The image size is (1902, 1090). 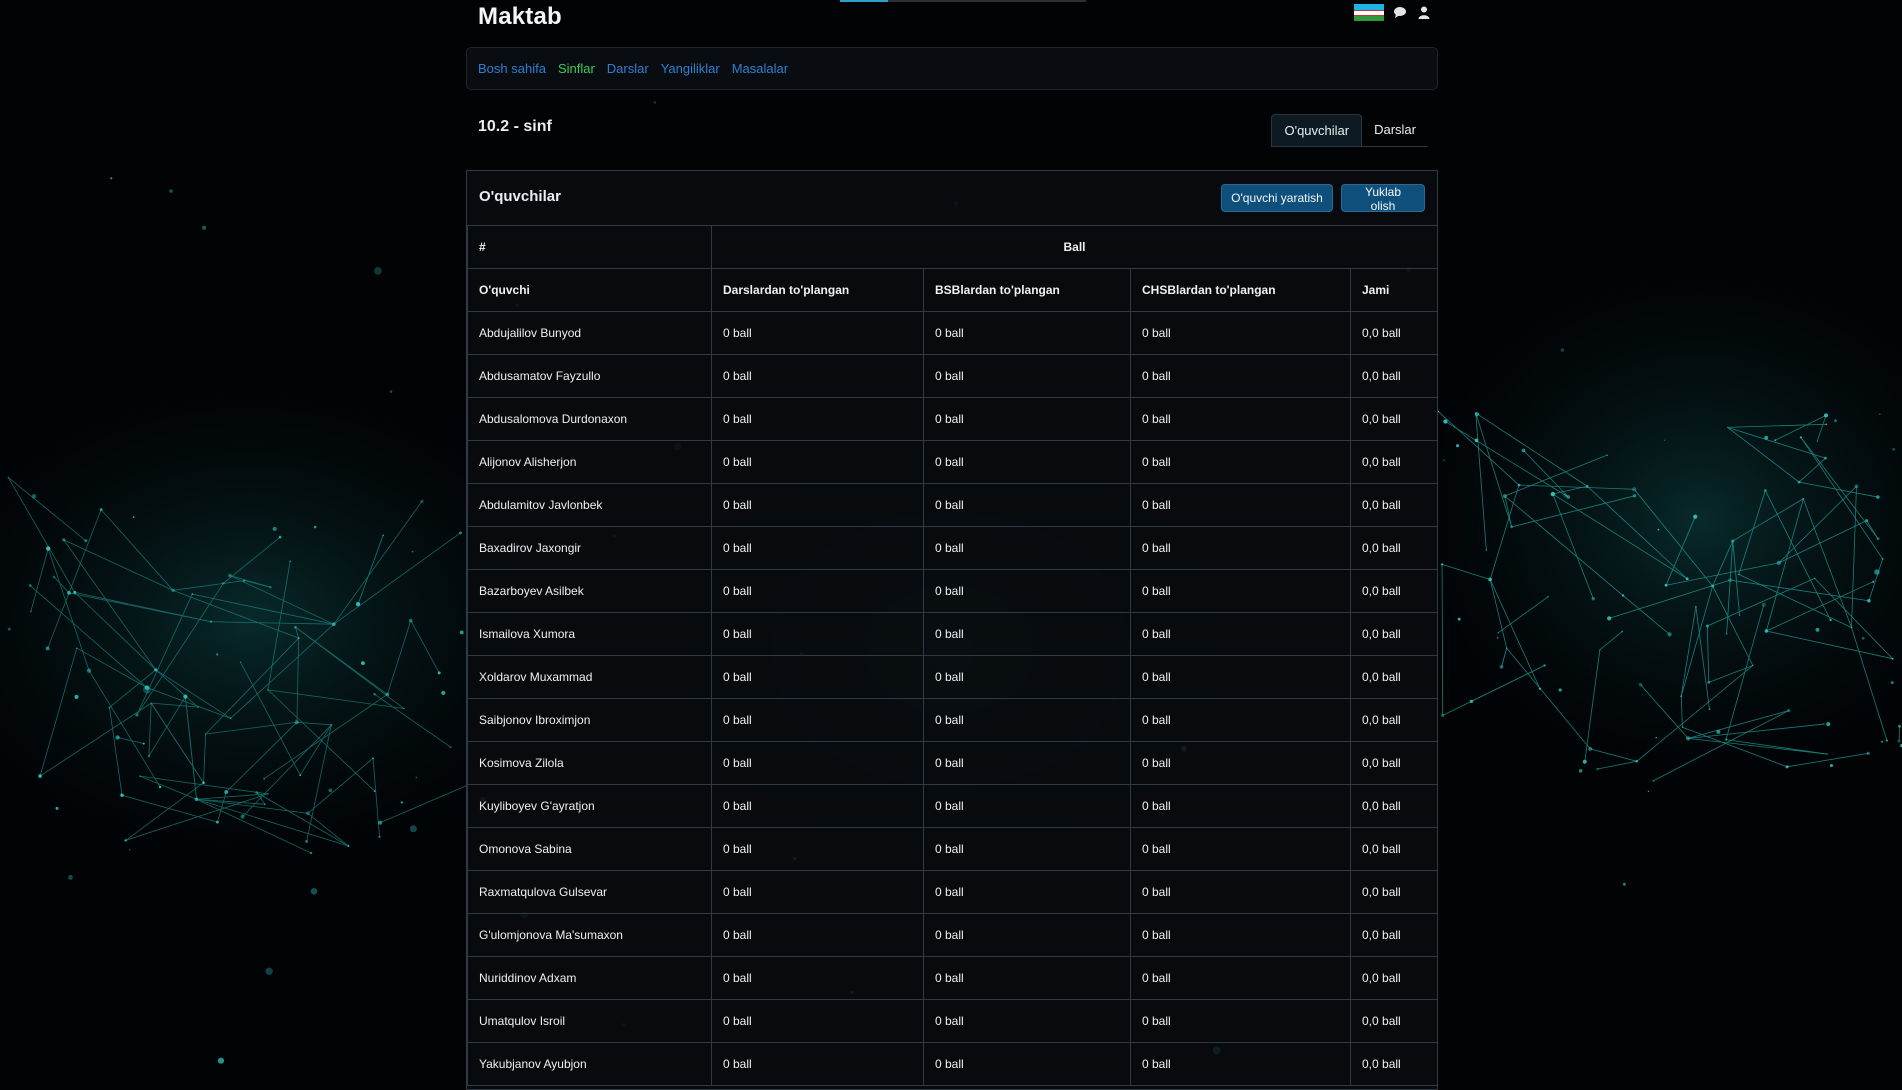 What do you see at coordinates (589, 1021) in the screenshot?
I see `student-name-cell: Umatqulov Isroil` at bounding box center [589, 1021].